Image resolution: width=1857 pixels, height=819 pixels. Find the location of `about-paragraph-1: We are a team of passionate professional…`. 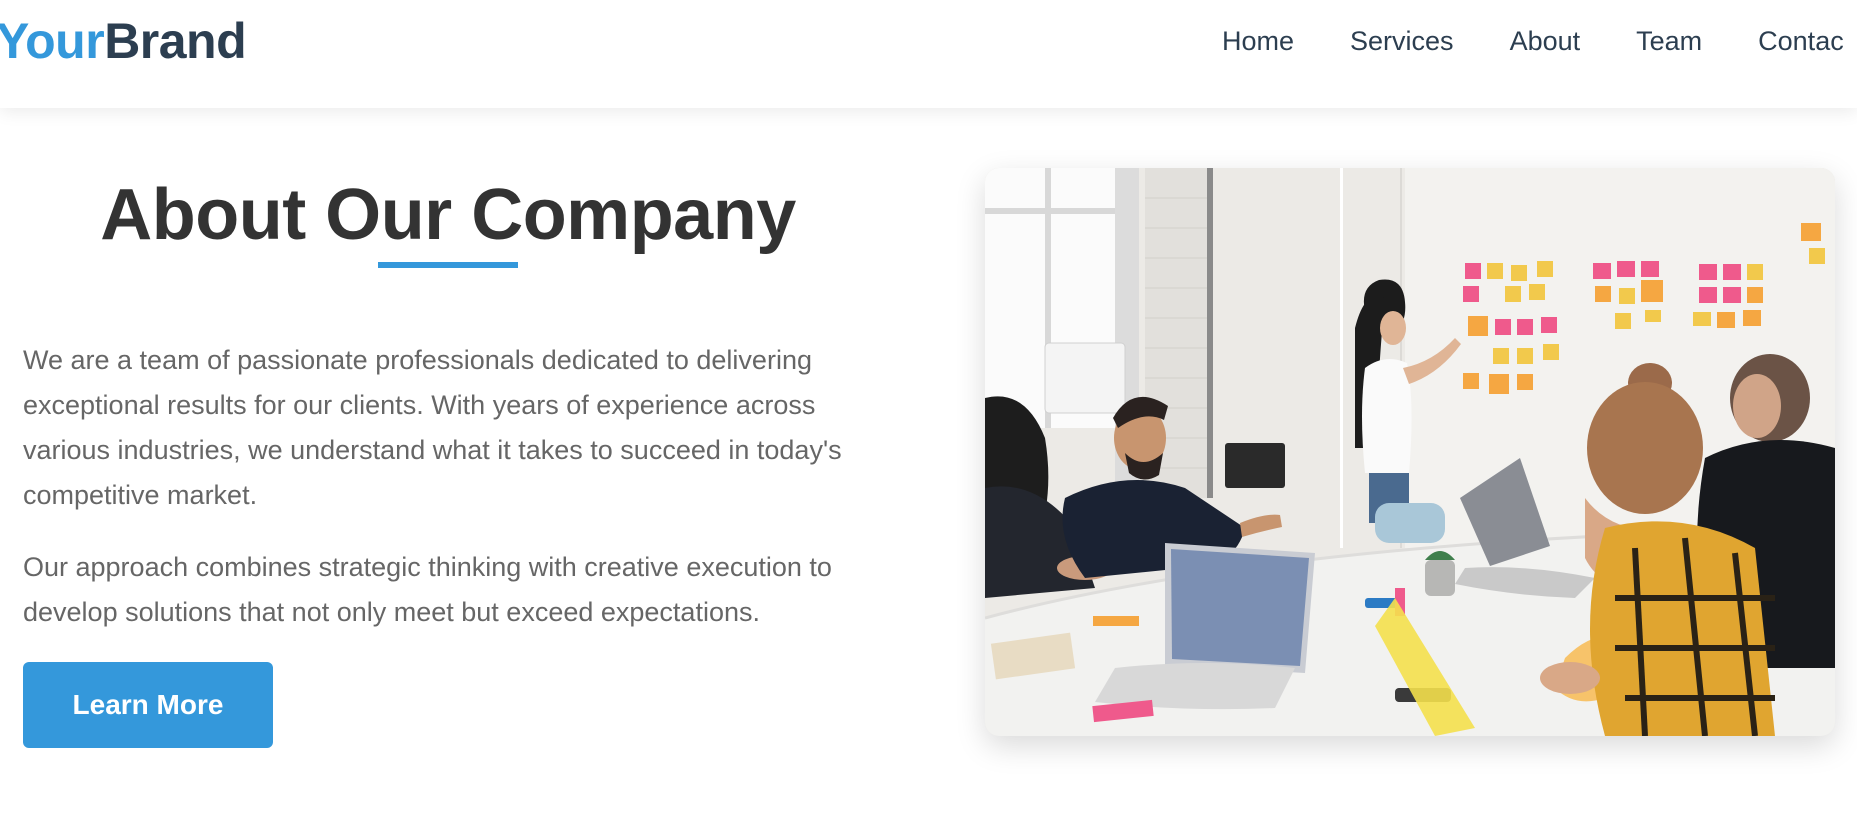

about-paragraph-1: We are a team of passionate professional… is located at coordinates (432, 427).